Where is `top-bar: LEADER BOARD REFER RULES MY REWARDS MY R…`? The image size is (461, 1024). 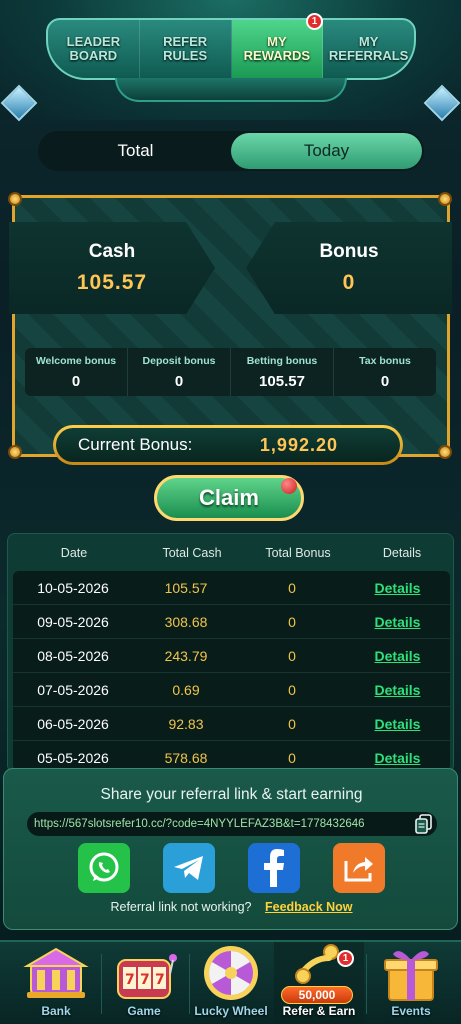
top-bar: LEADER BOARD REFER RULES MY REWARDS MY R… is located at coordinates (230, 61).